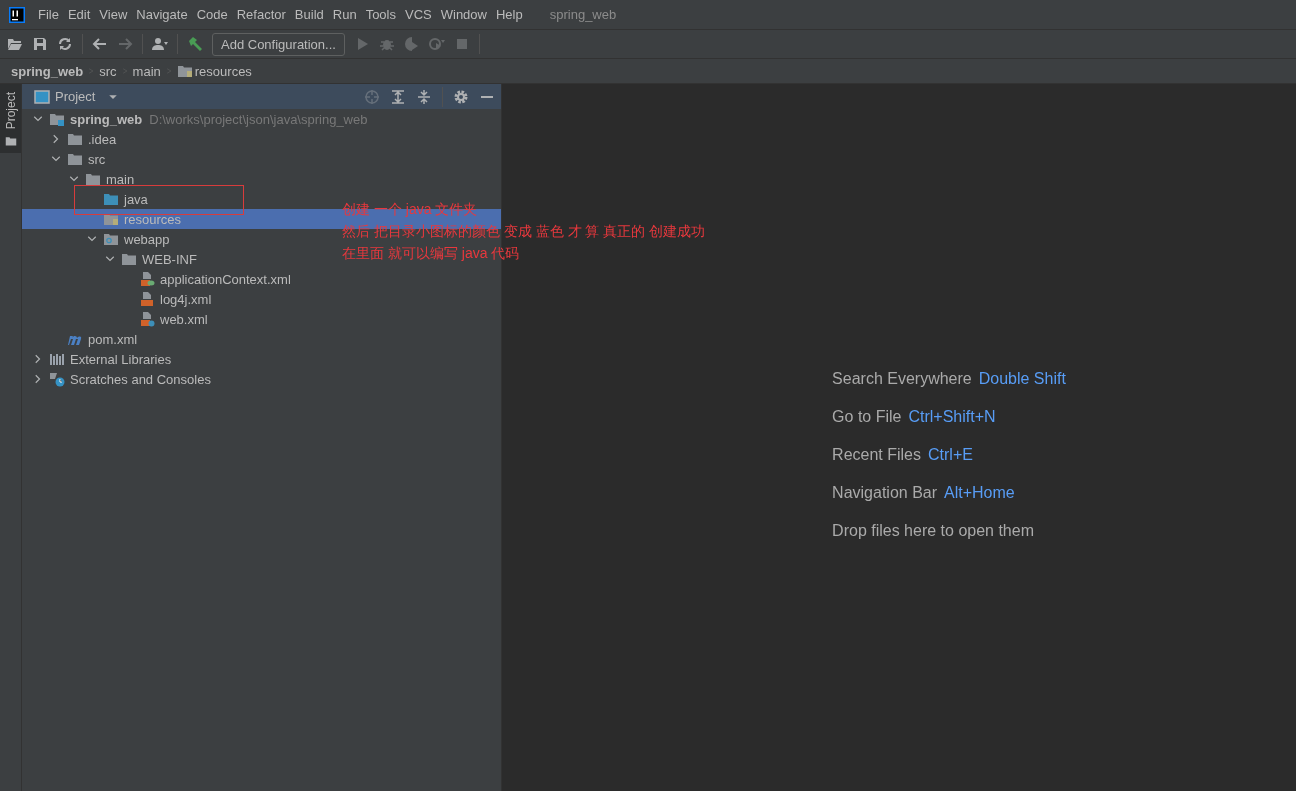 The image size is (1296, 791). Describe the element at coordinates (79, 14) in the screenshot. I see `menu-item: Edit` at that location.